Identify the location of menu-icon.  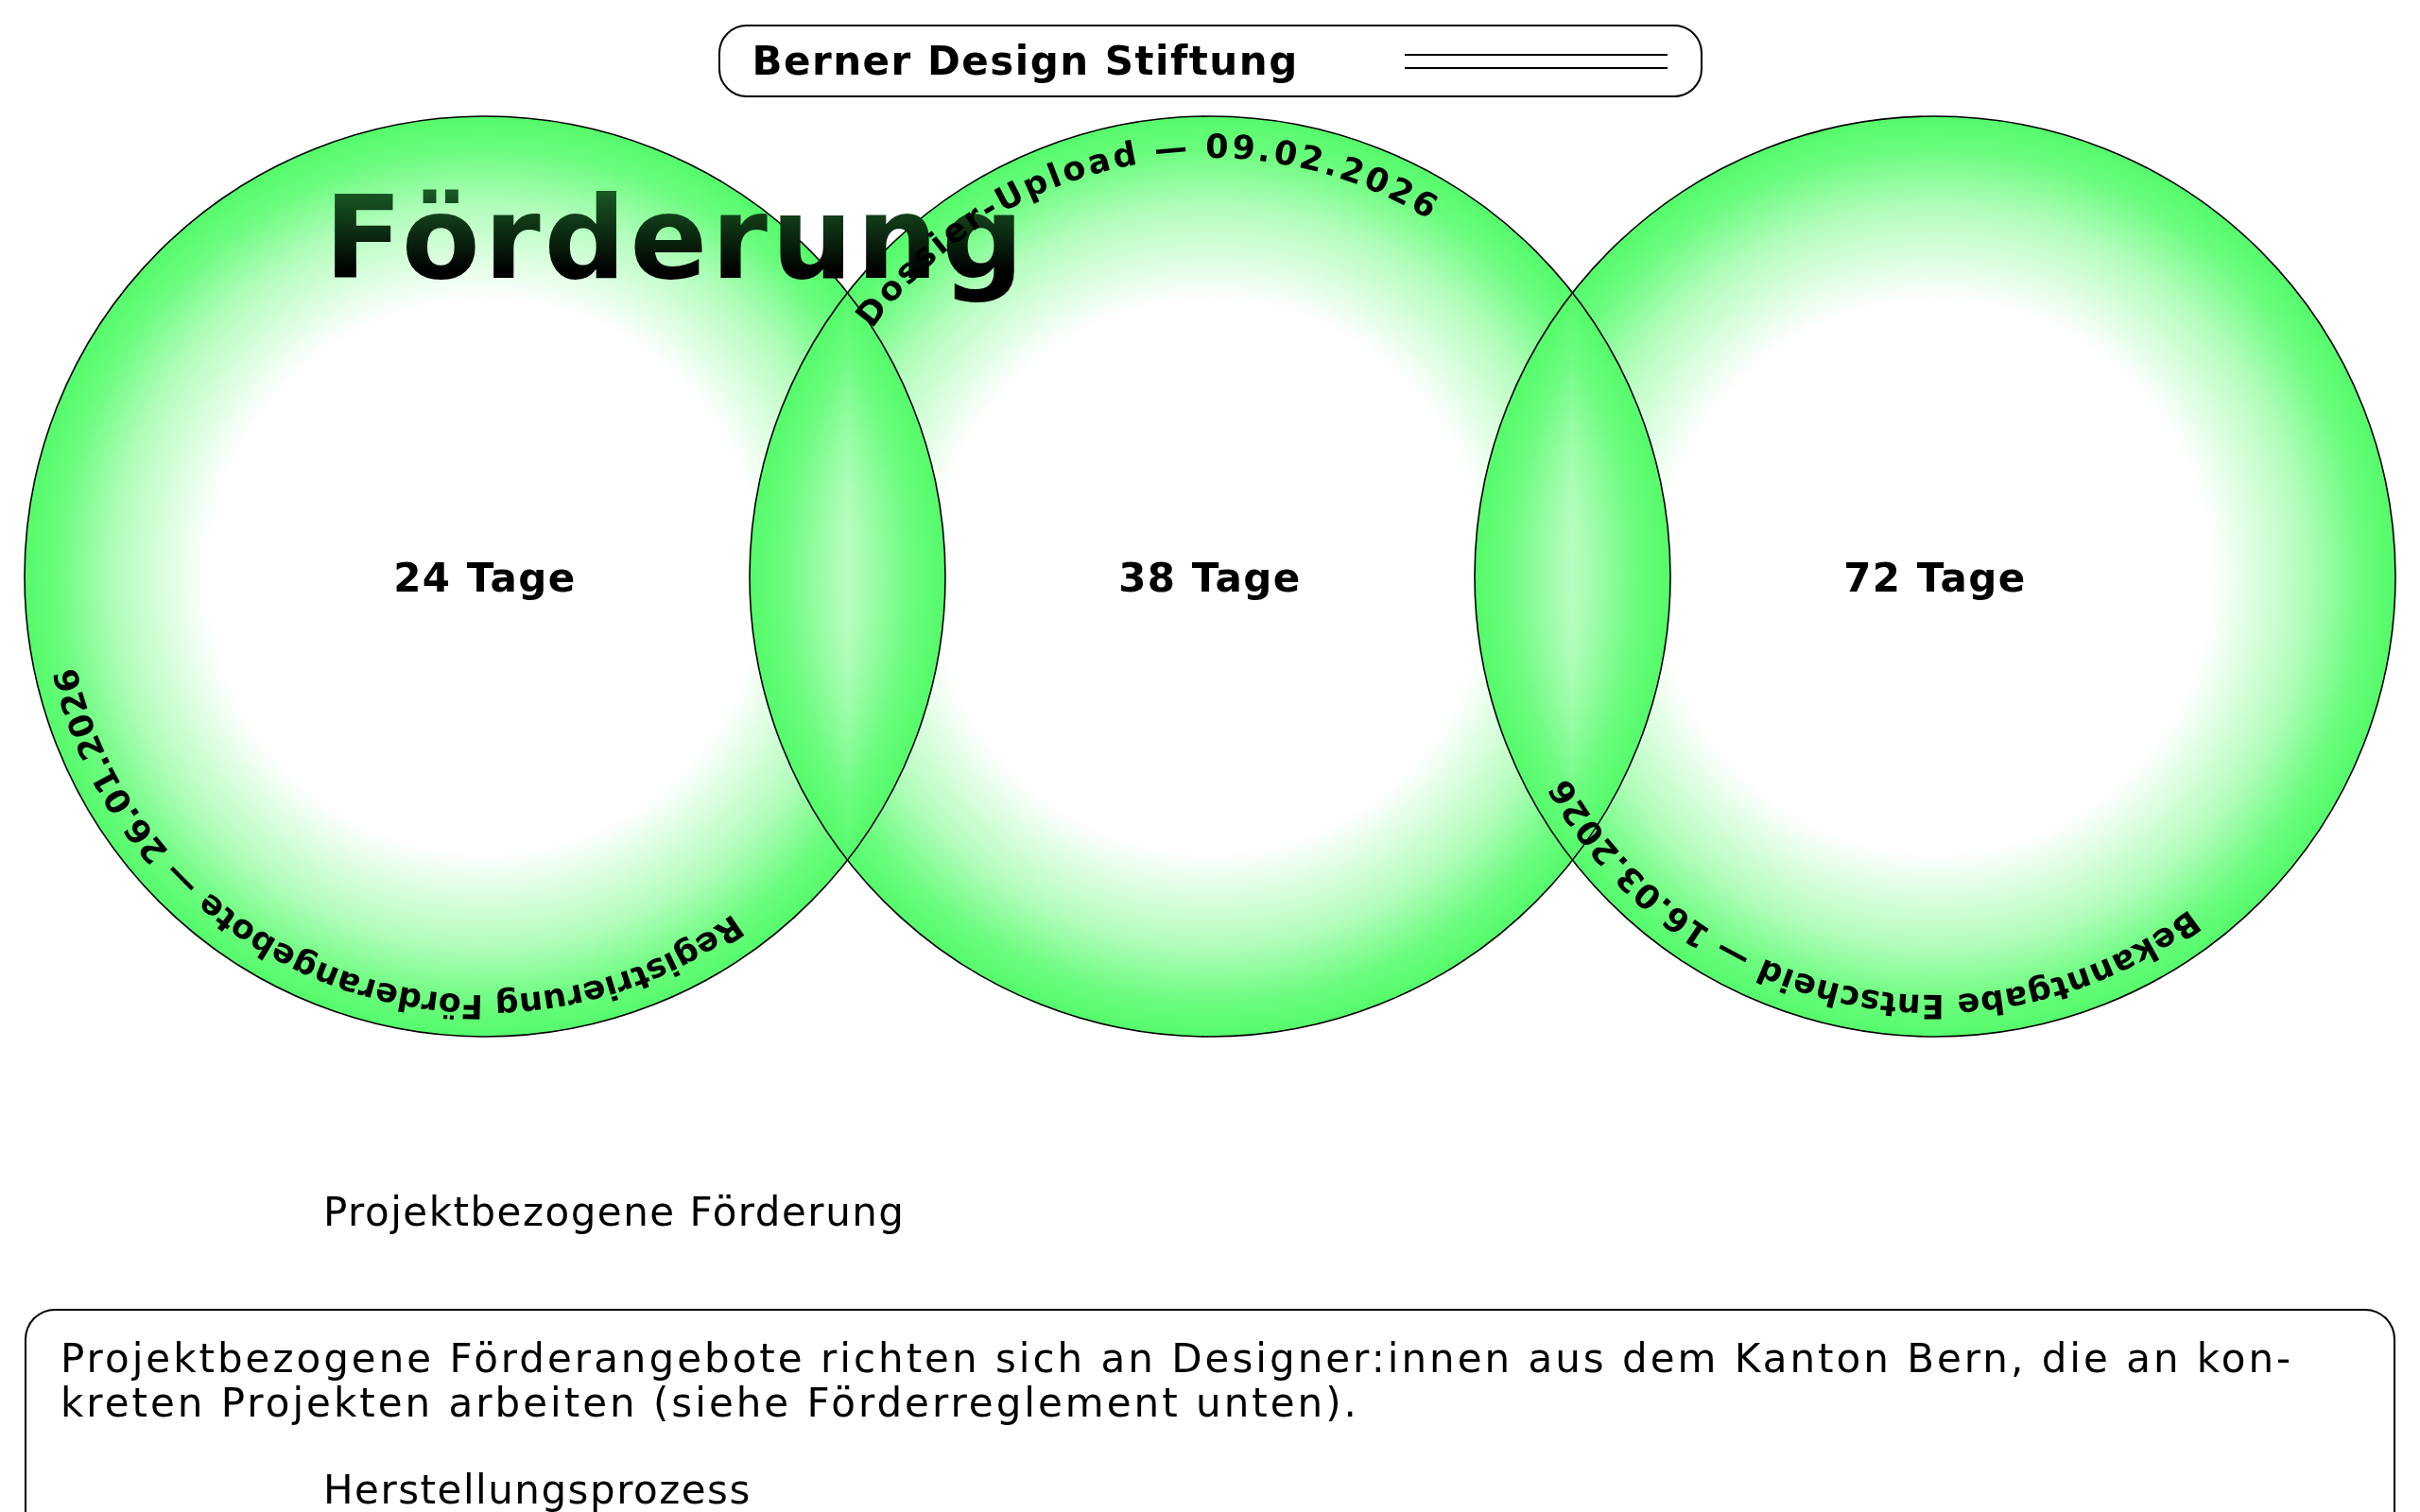
(1536, 61).